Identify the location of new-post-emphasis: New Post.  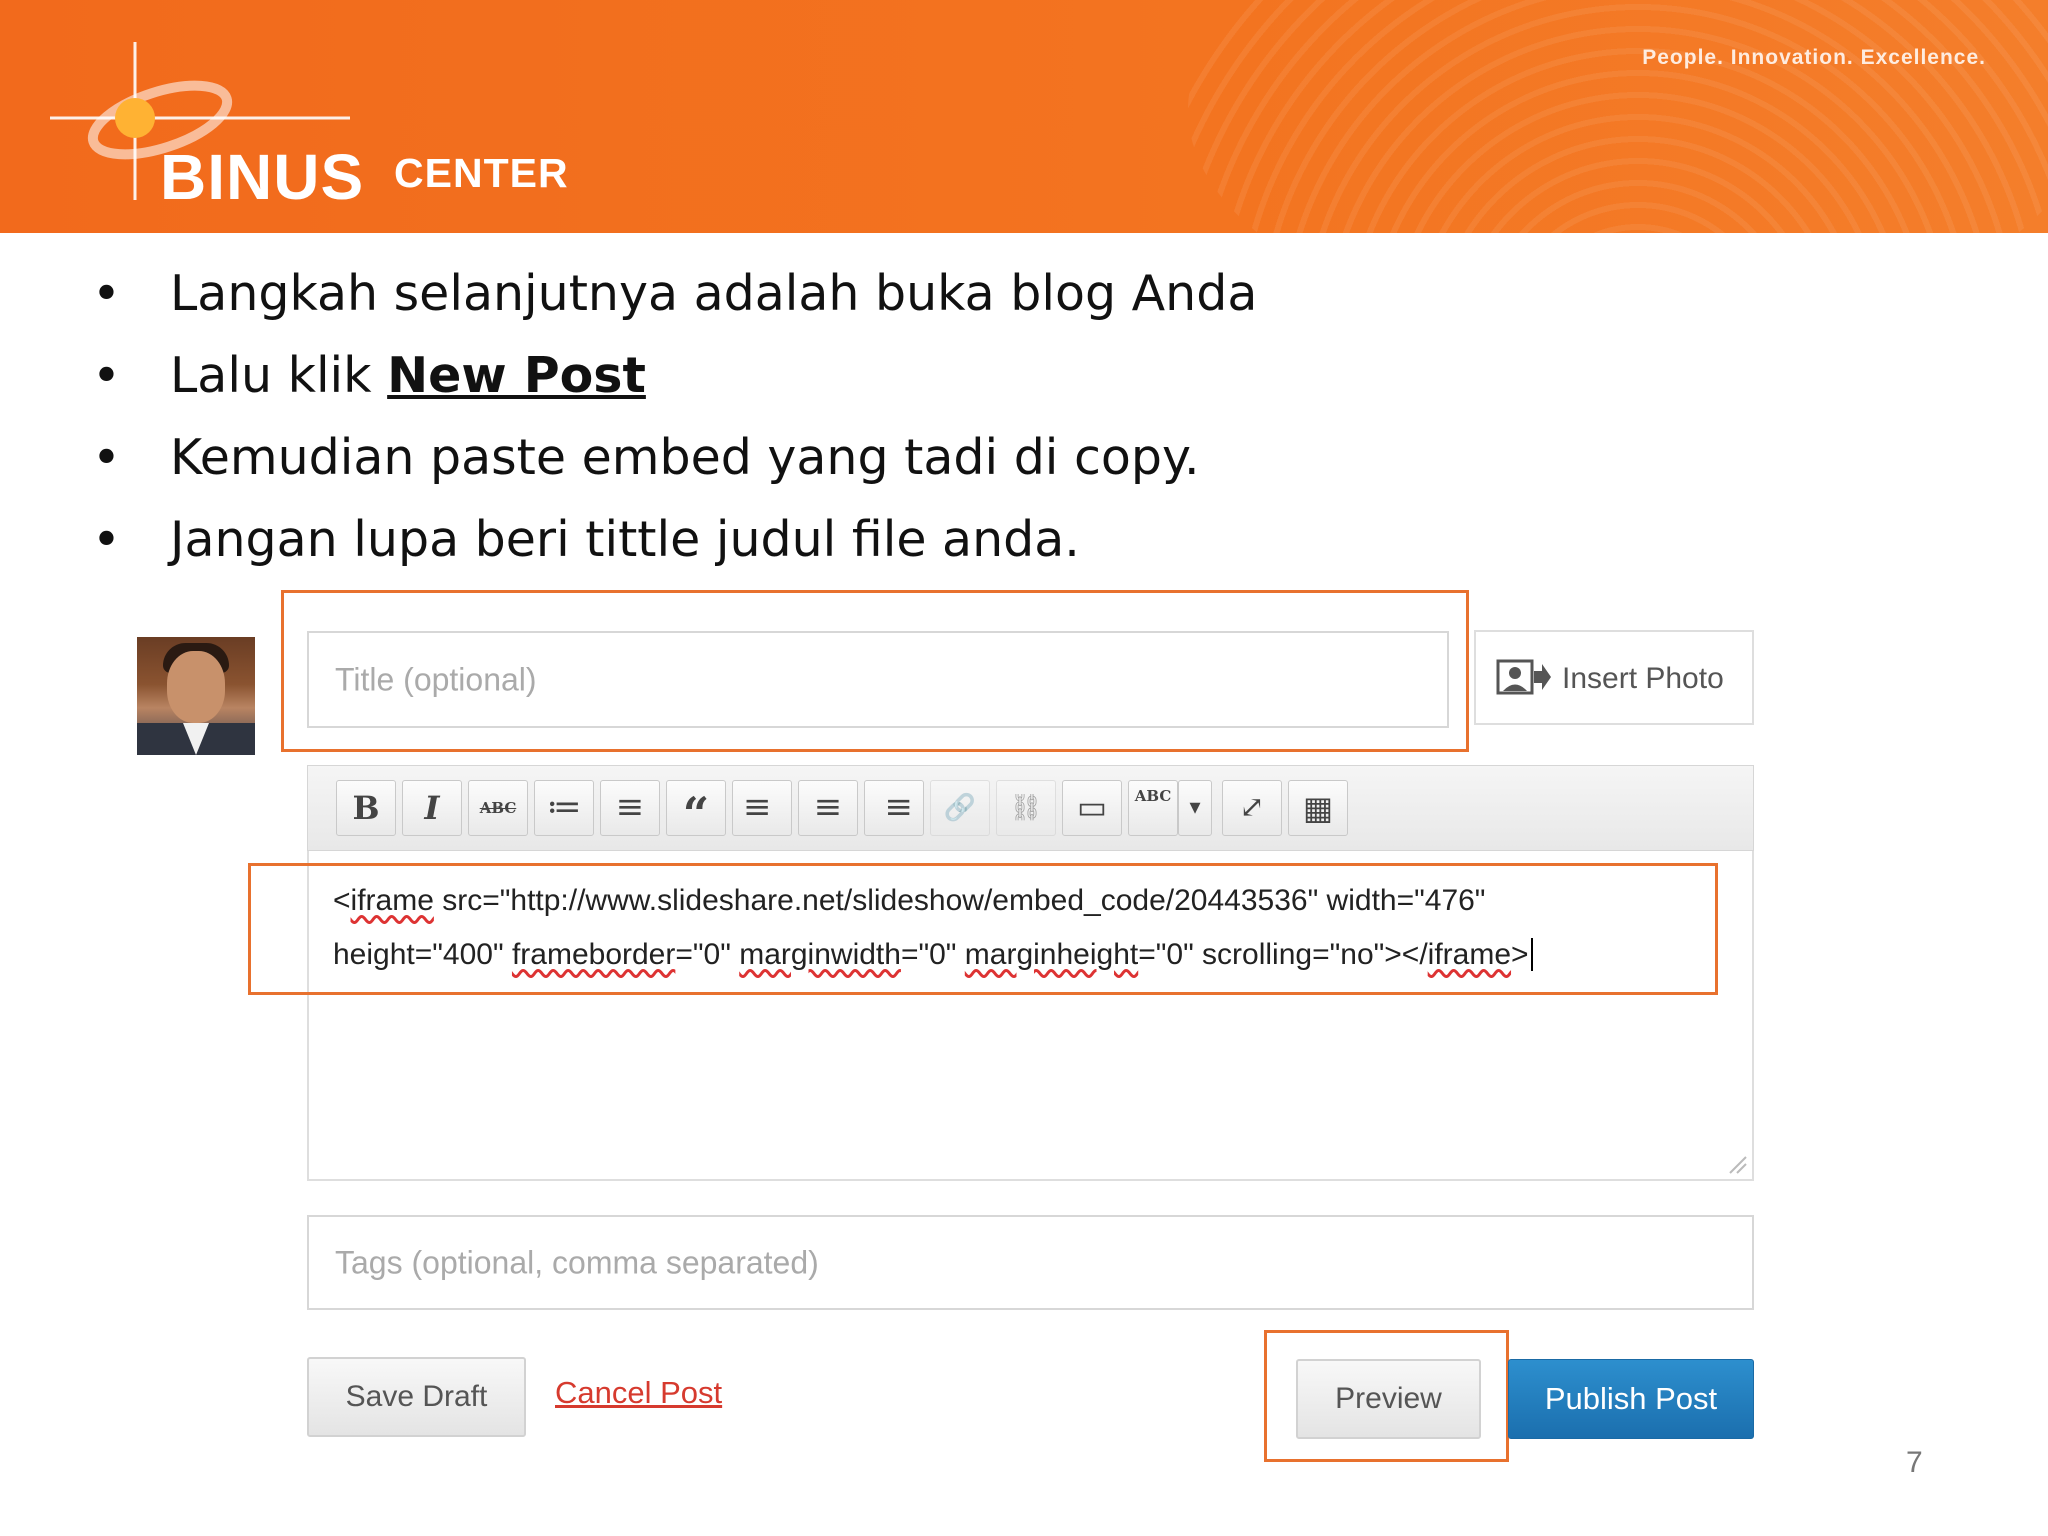
(516, 375).